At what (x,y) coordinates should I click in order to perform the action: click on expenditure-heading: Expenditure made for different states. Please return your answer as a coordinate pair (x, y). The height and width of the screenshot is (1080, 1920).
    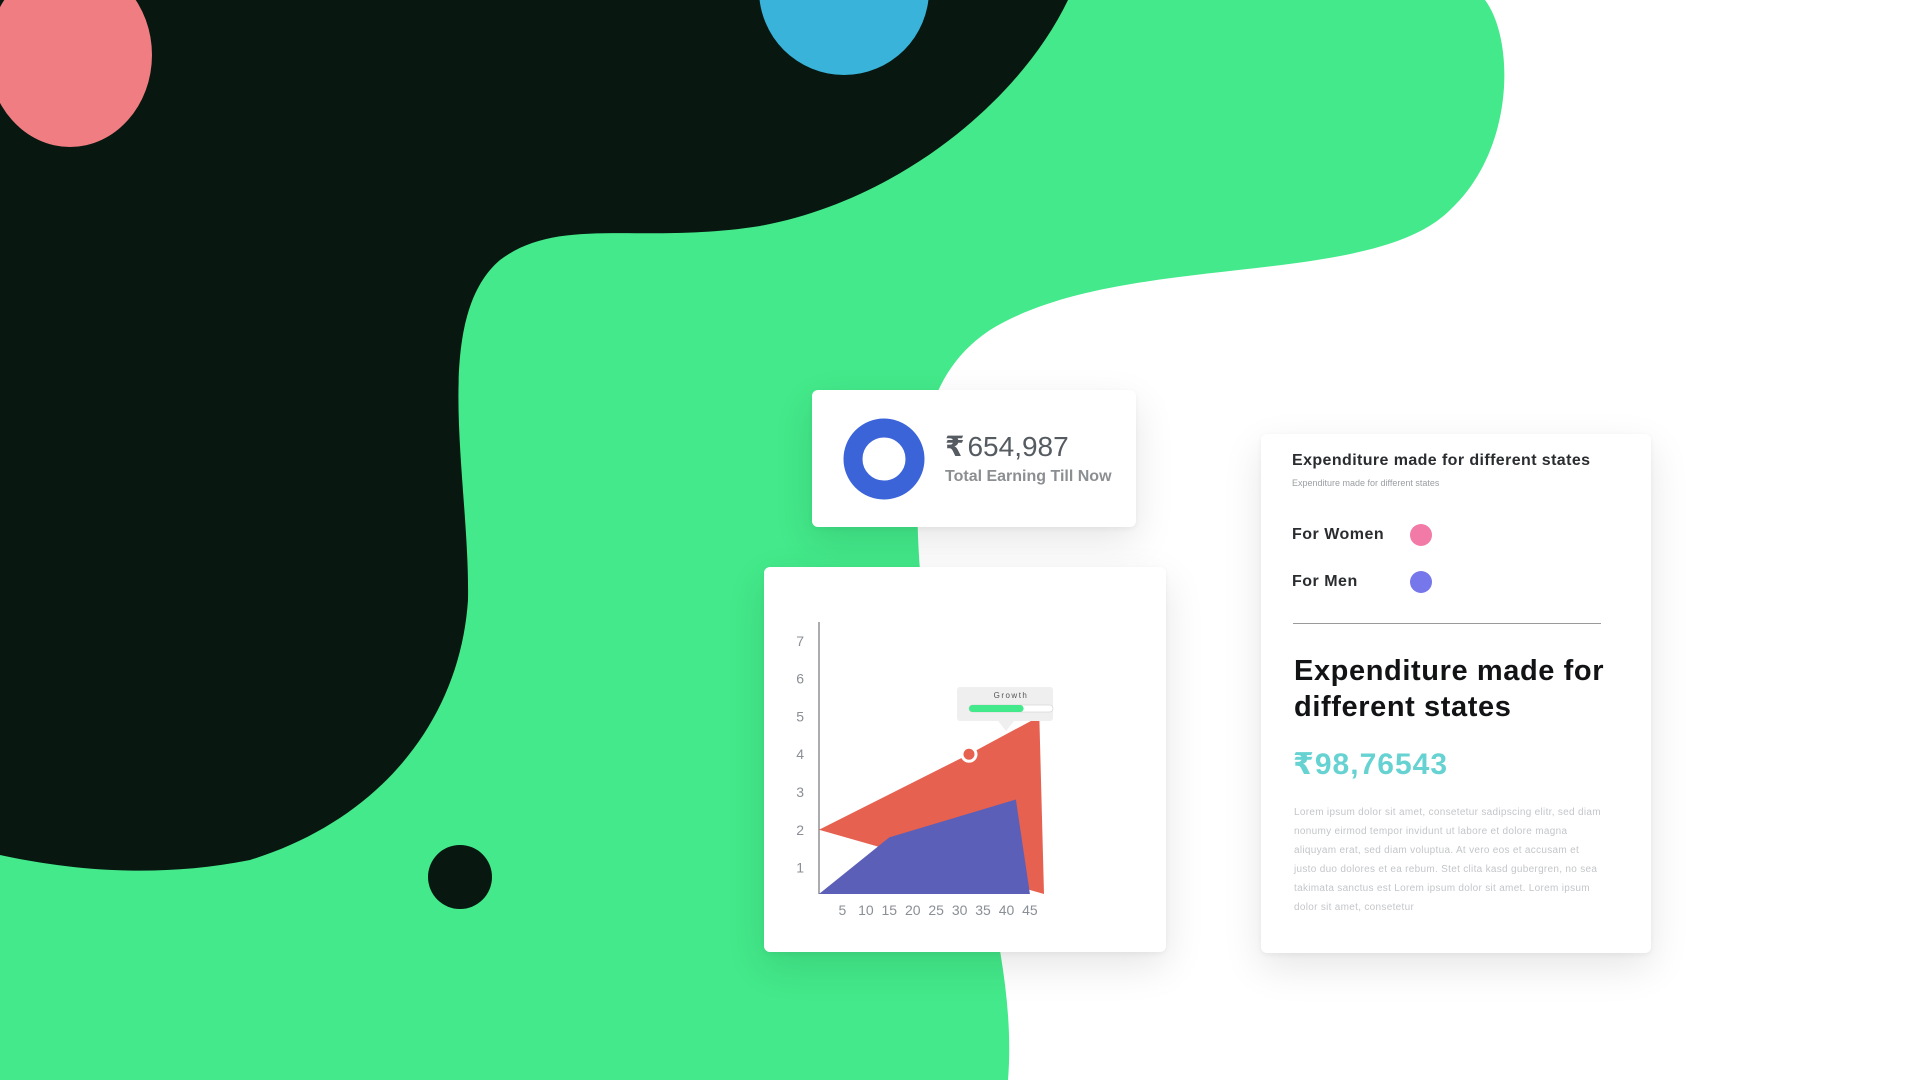
    Looking at the image, I should click on (1449, 689).